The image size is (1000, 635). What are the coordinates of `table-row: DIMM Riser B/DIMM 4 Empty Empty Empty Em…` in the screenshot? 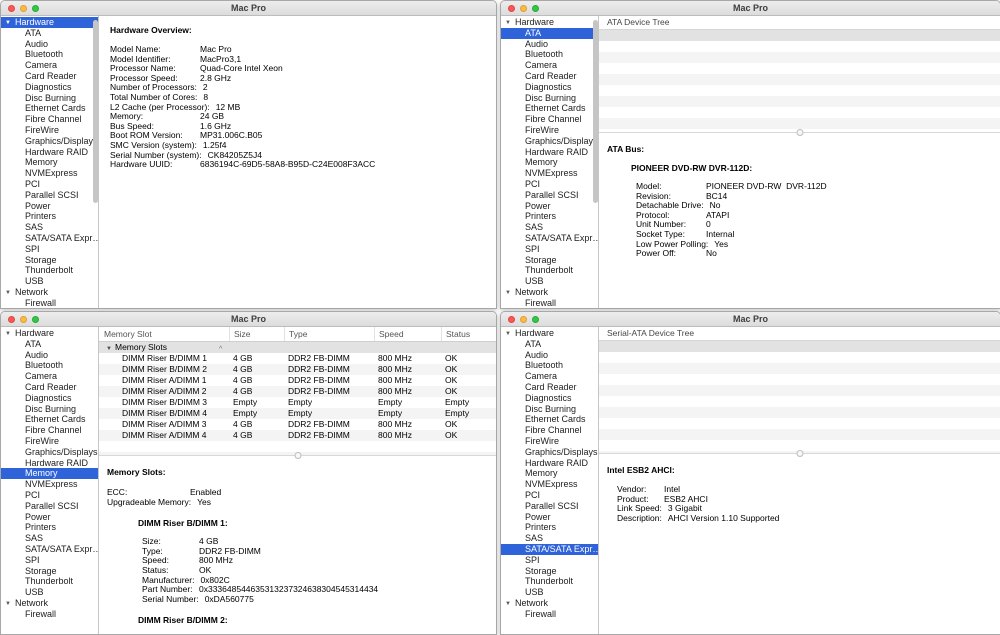 It's located at (297, 413).